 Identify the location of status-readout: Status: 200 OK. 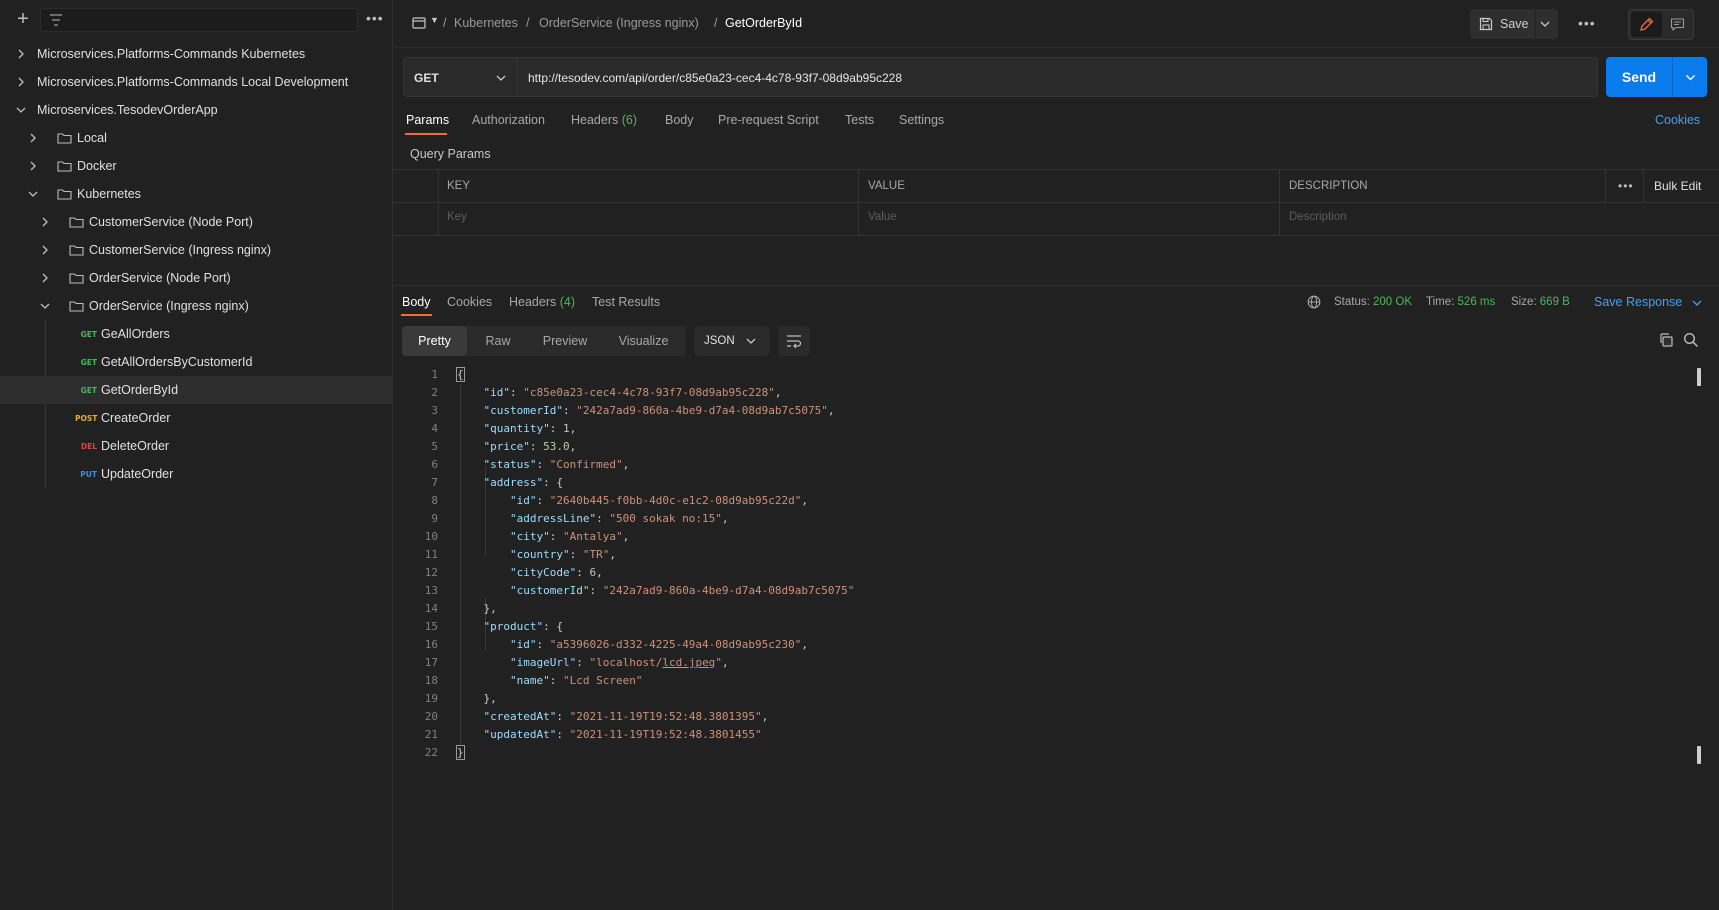
(1373, 302).